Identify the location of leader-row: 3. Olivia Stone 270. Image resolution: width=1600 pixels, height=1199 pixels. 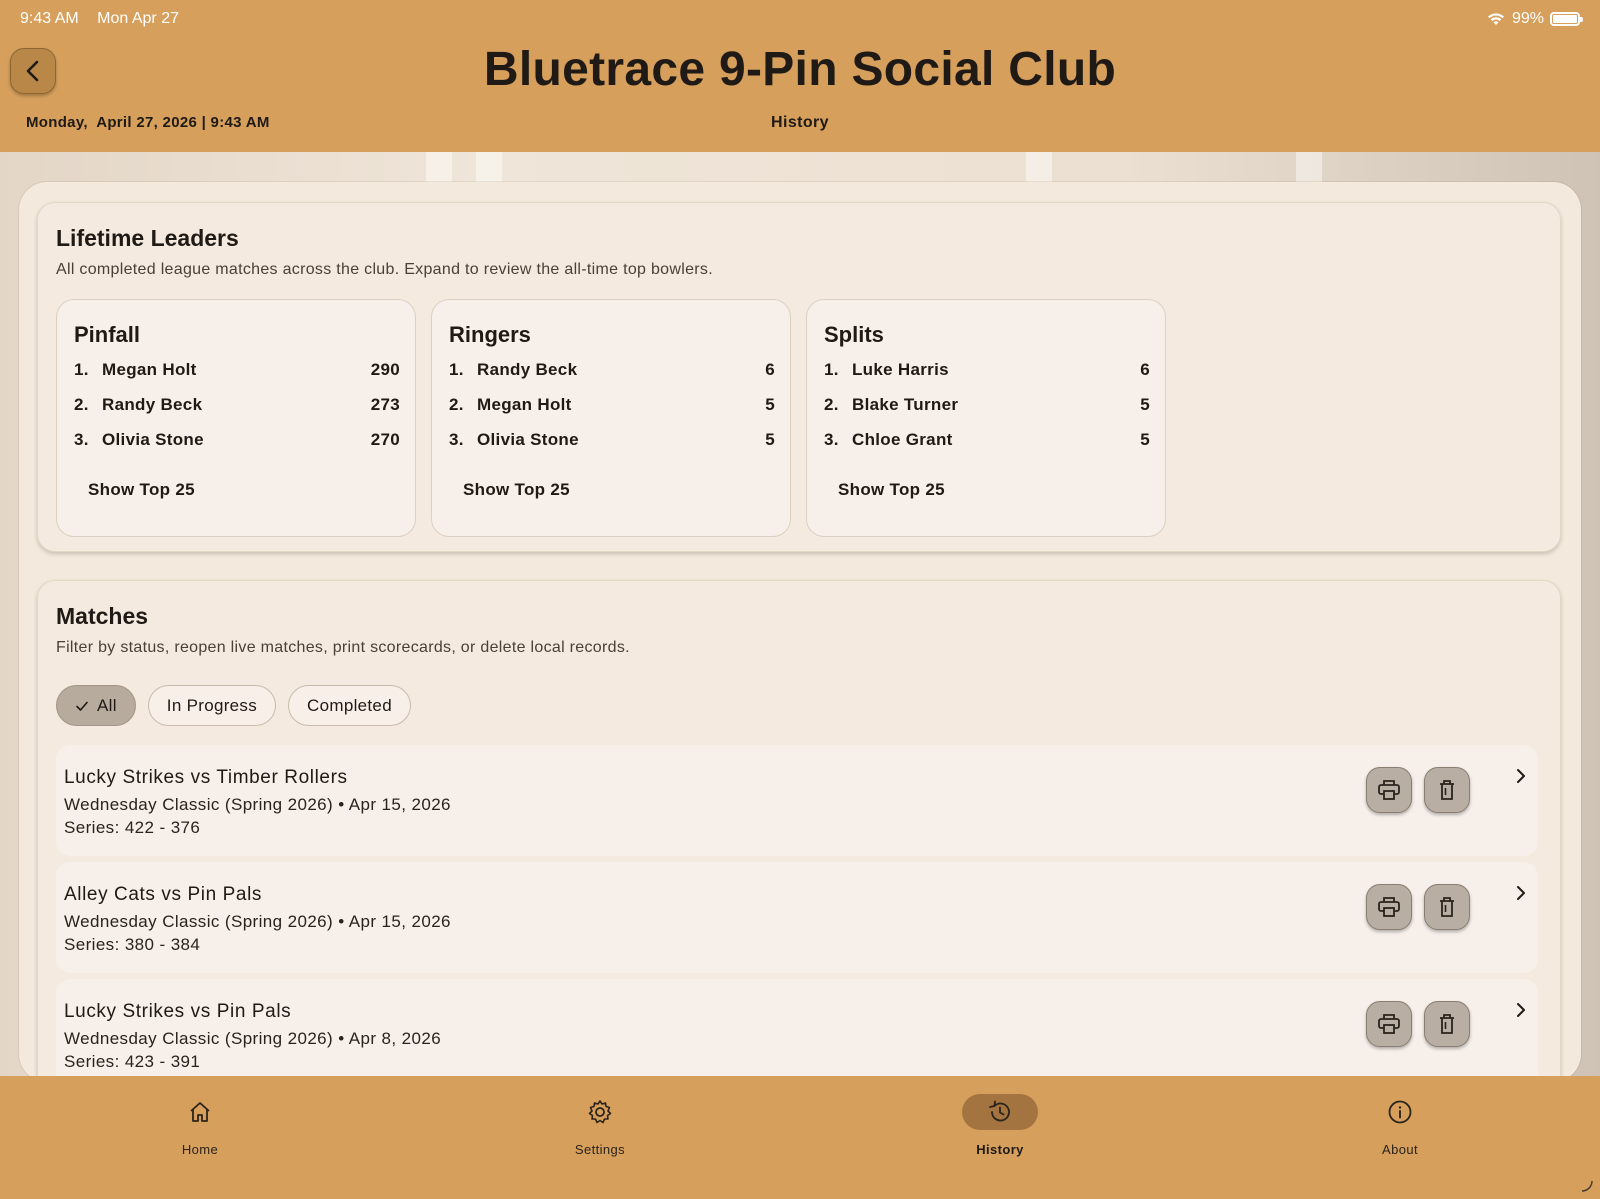
(237, 442).